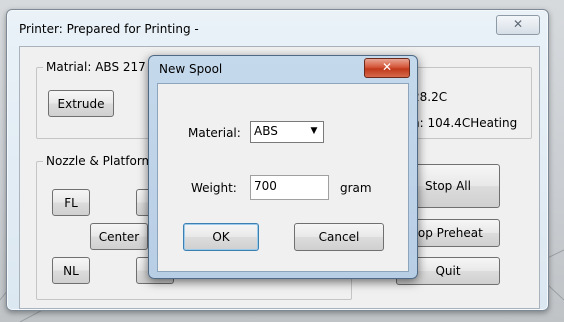 This screenshot has height=322, width=564. What do you see at coordinates (96, 67) in the screenshot?
I see `material-group-label: Matrial: ABS 217` at bounding box center [96, 67].